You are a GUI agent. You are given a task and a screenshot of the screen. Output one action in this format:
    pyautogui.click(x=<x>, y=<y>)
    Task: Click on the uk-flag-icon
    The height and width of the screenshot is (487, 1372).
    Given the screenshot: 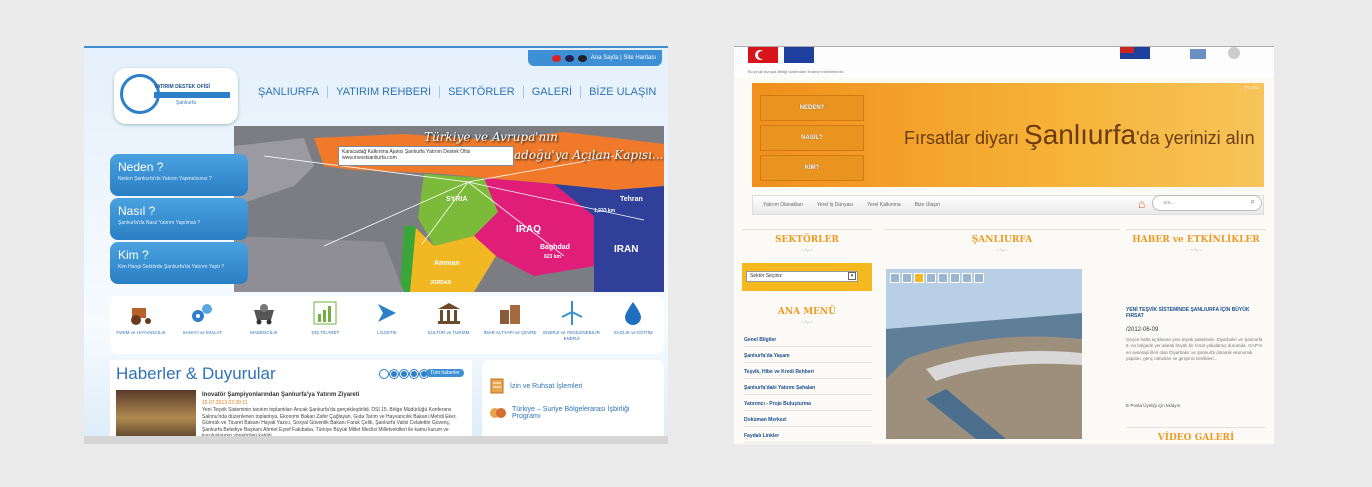 What is the action you would take?
    pyautogui.click(x=569, y=58)
    